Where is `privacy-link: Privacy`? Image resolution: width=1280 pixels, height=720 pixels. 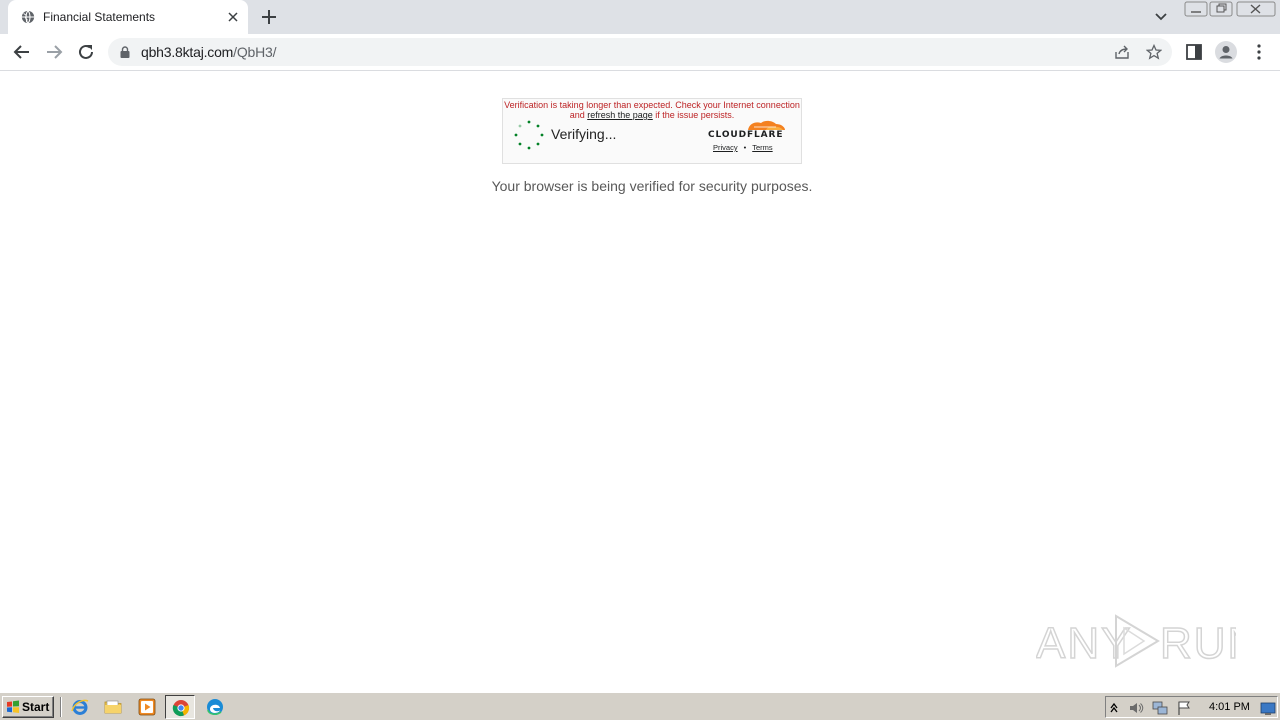 privacy-link: Privacy is located at coordinates (725, 147).